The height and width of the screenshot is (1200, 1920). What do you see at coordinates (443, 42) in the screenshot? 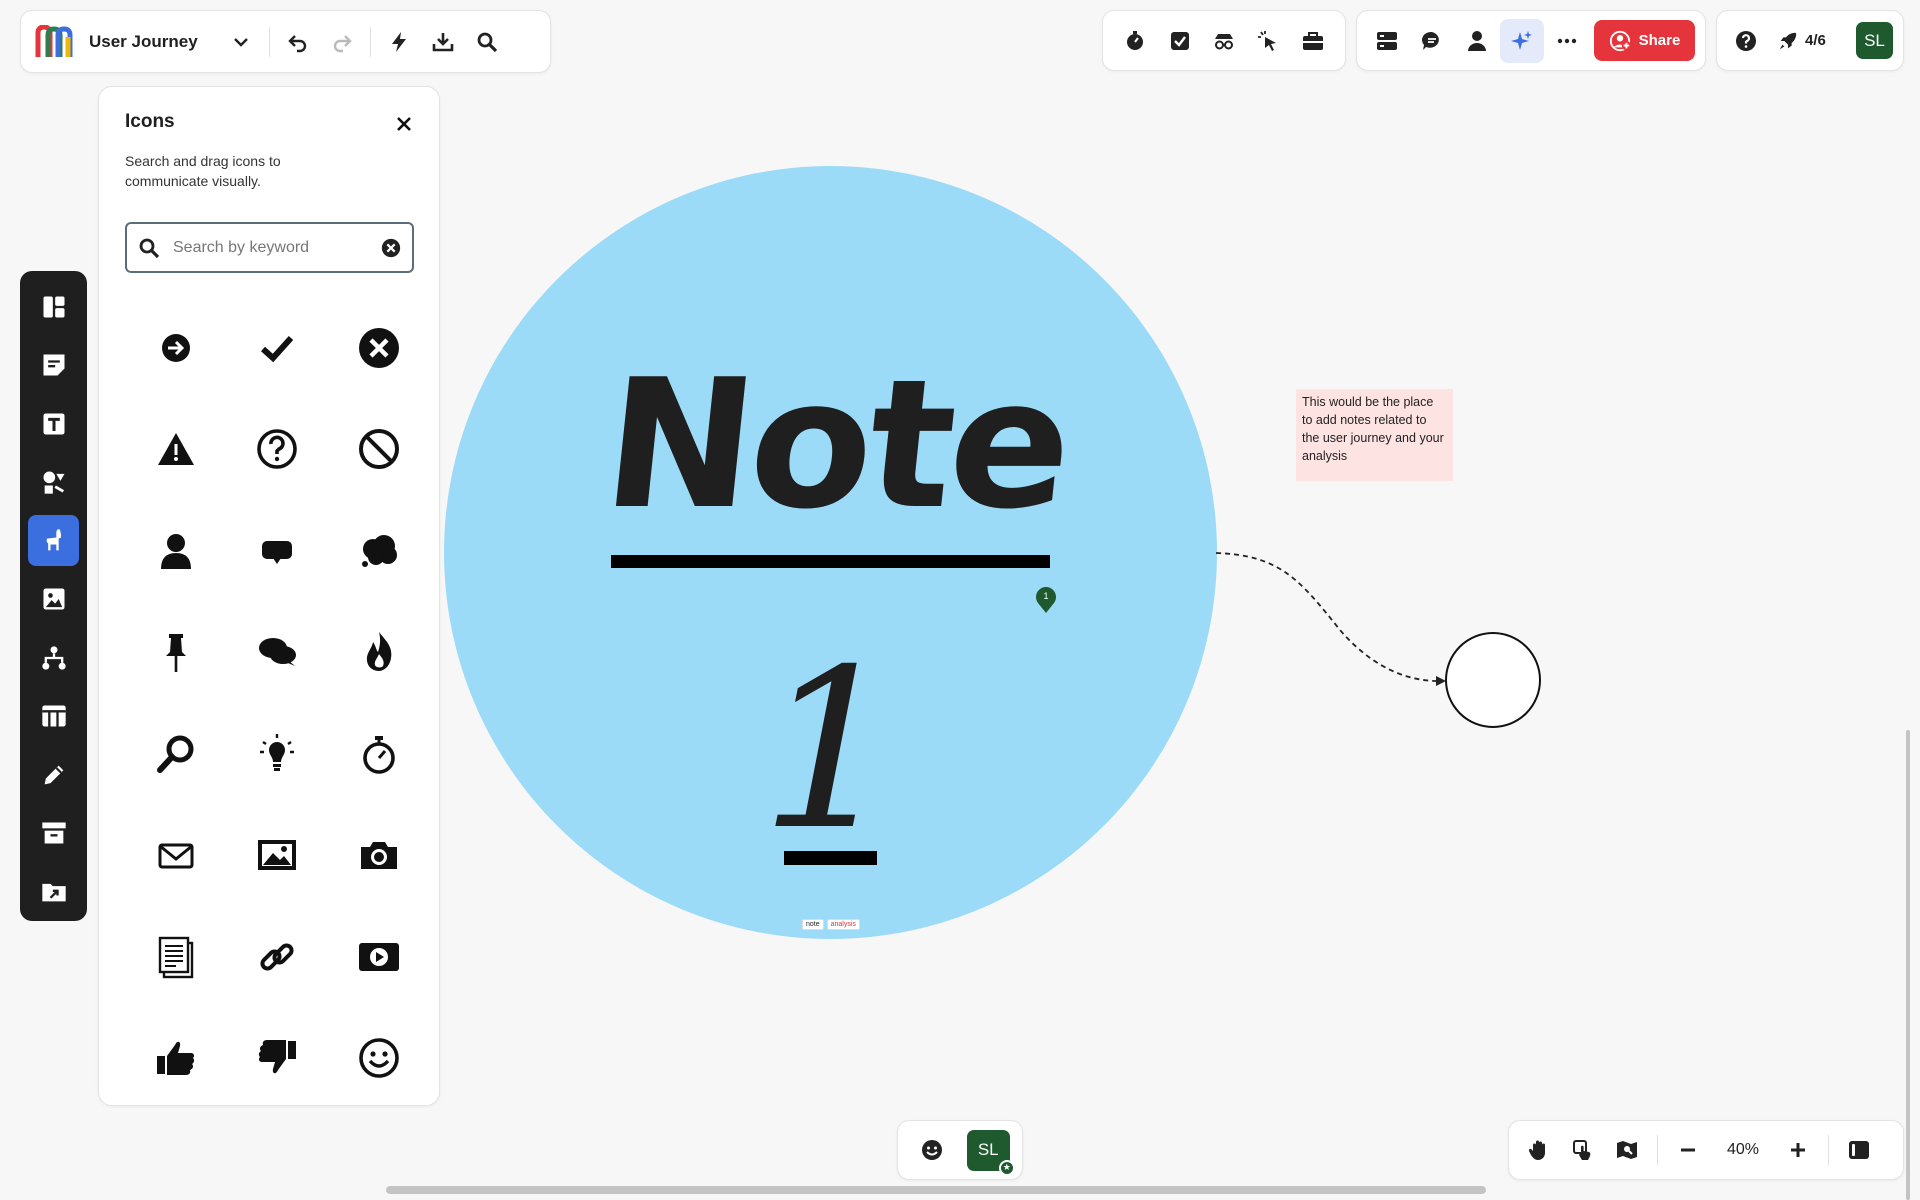
I see `download-icon` at bounding box center [443, 42].